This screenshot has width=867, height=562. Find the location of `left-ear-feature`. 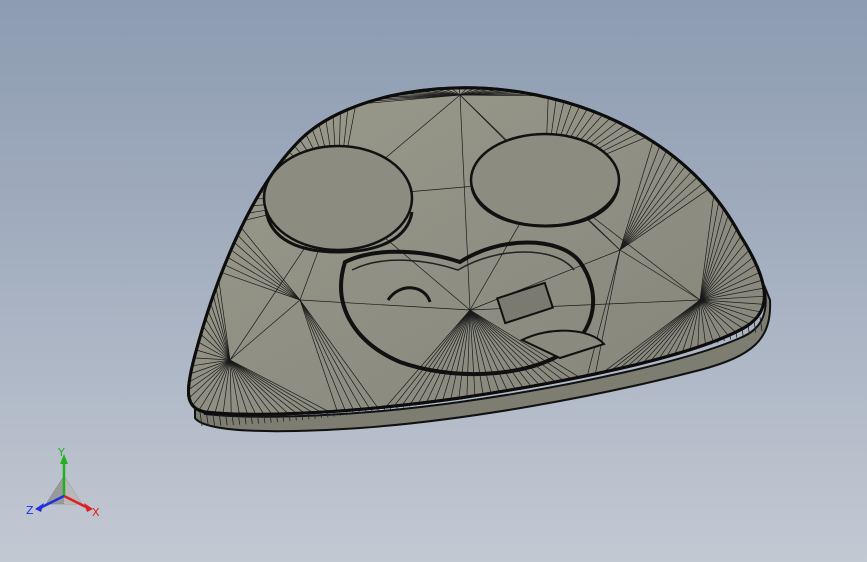

left-ear-feature is located at coordinates (338, 199).